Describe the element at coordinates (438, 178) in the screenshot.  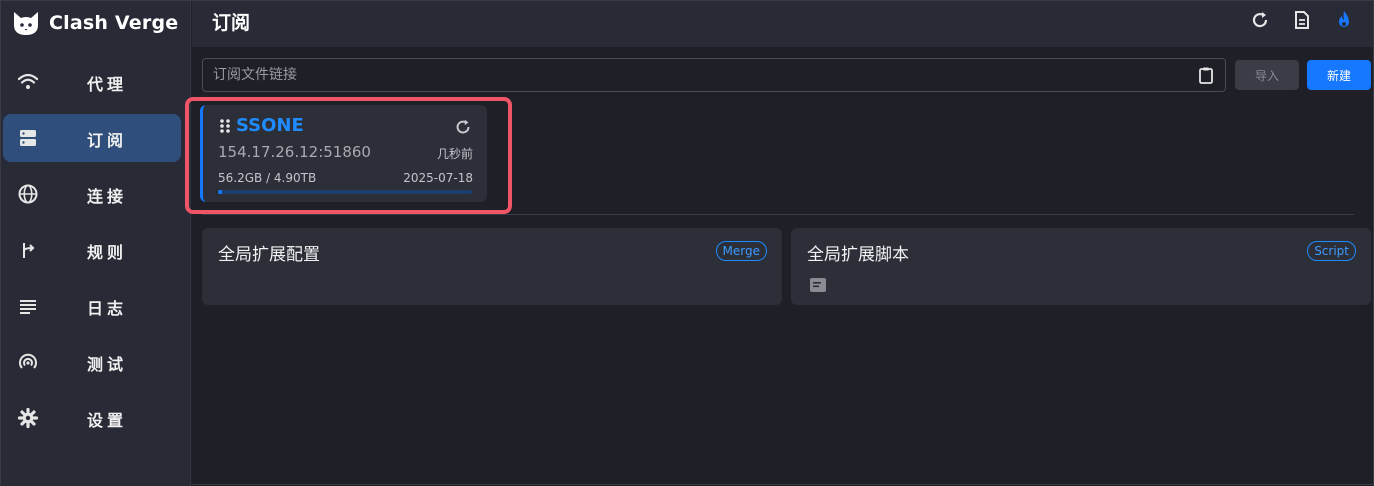
I see `profile-expire-date: 2025-07-18` at that location.